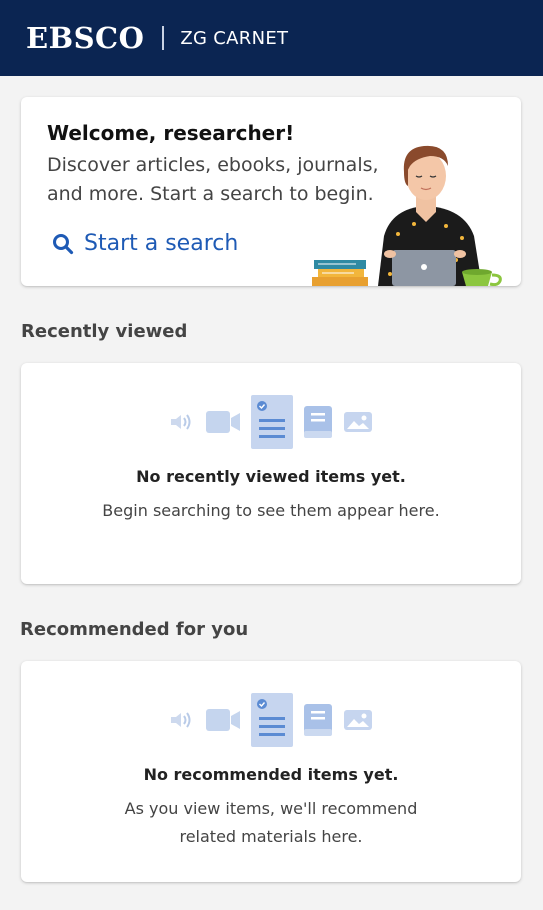 This screenshot has width=543, height=910. I want to click on recently-viewed-empty-title: No recently viewed items yet., so click(271, 476).